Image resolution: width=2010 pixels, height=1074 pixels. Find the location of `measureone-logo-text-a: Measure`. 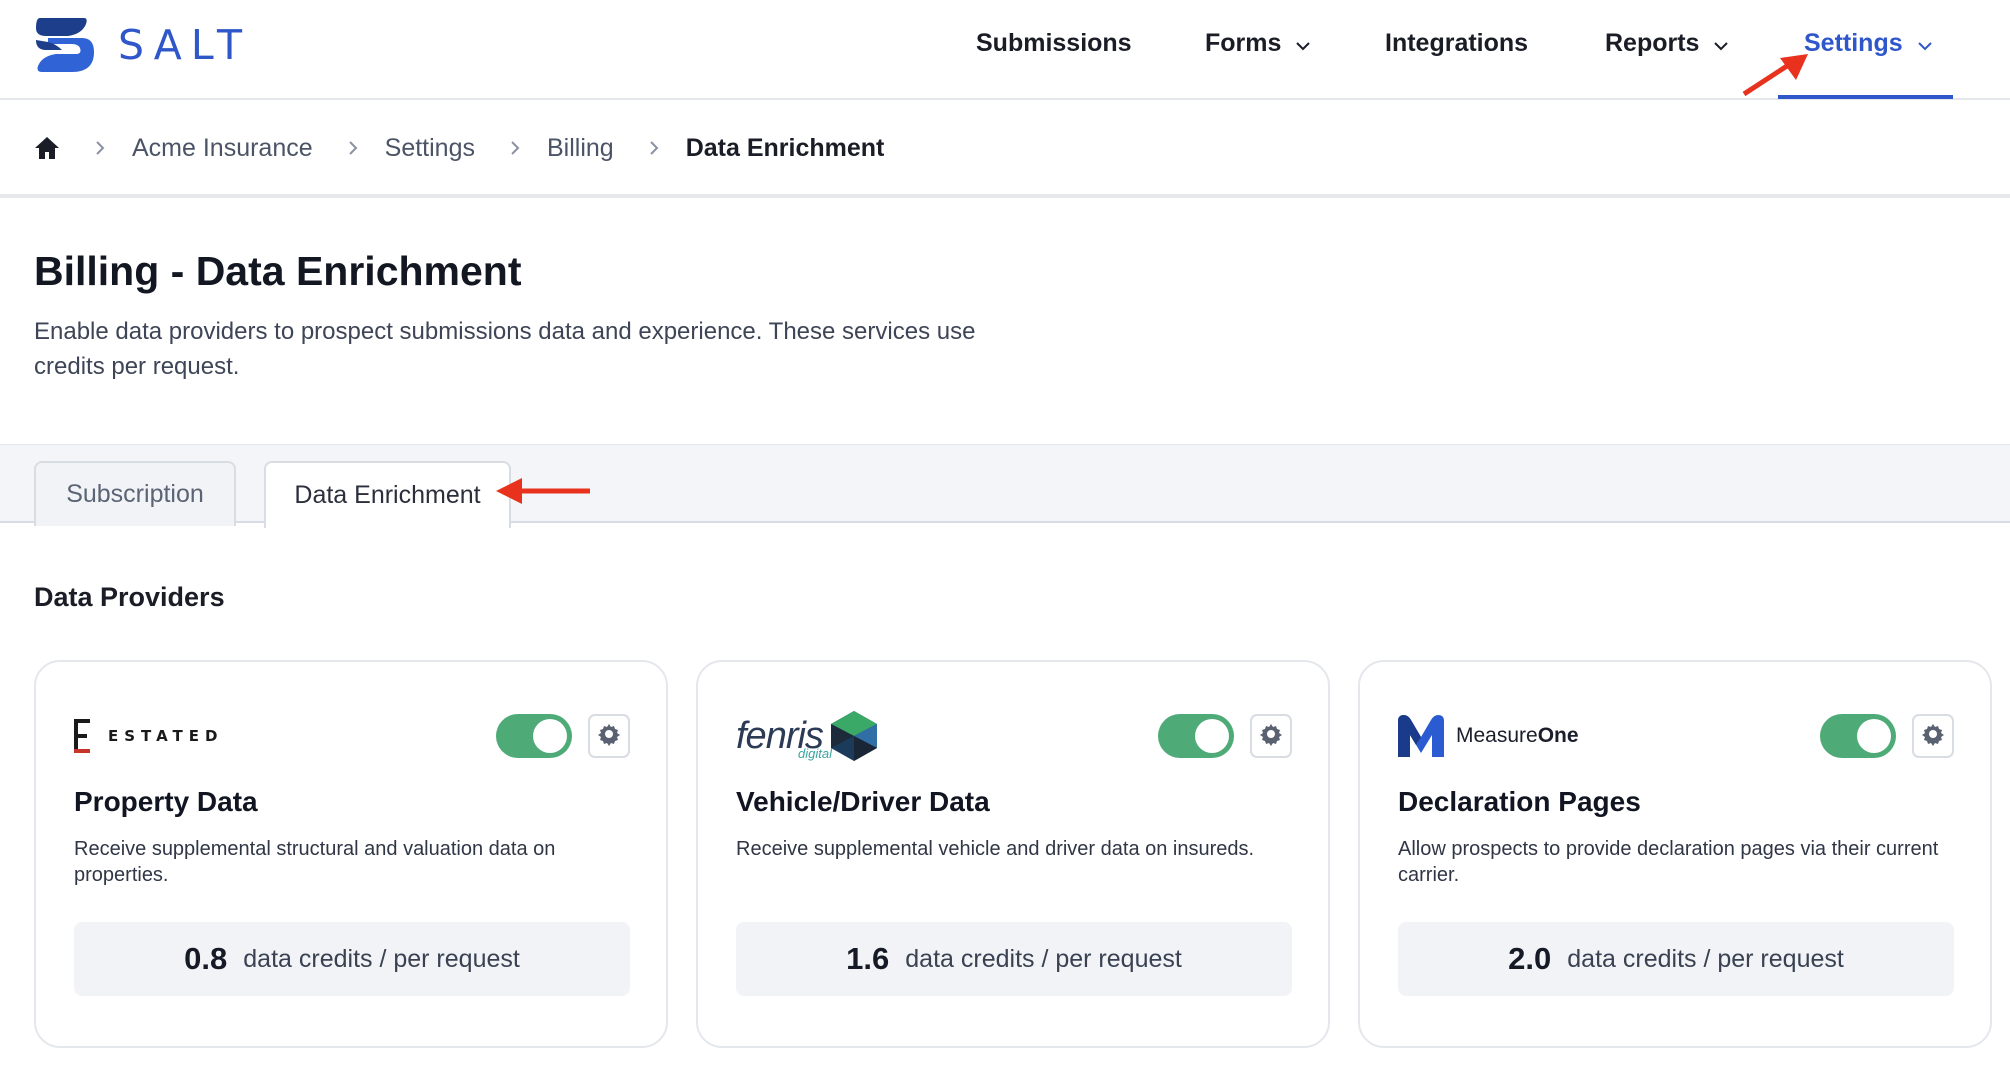

measureone-logo-text-a: Measure is located at coordinates (1497, 735).